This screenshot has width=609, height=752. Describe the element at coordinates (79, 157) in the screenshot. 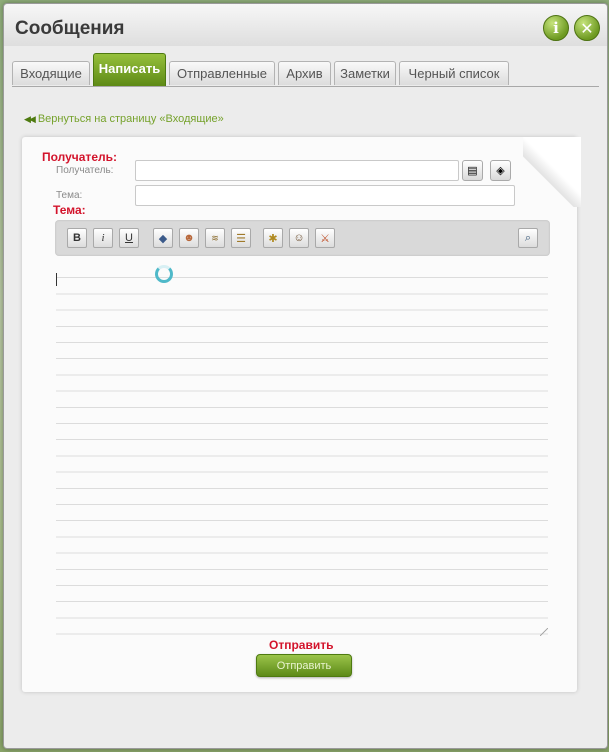

I see `recipient-annotation: Получатель:` at that location.